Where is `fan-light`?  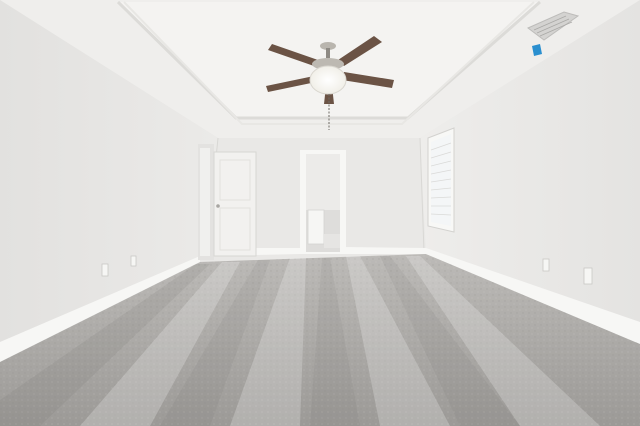
fan-light is located at coordinates (328, 80).